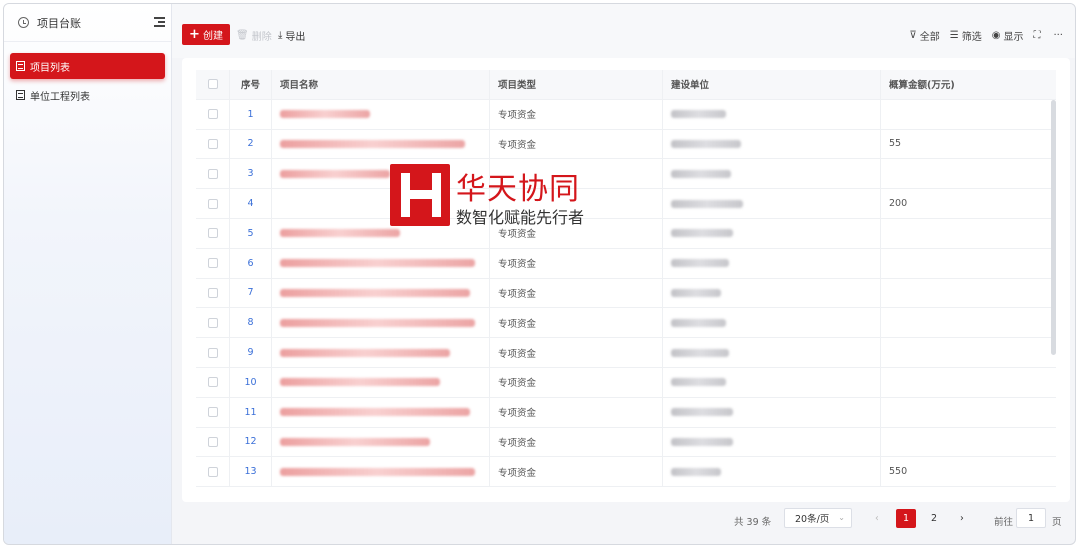 Image resolution: width=1080 pixels, height=548 pixels. I want to click on export-button: ⤓ 导出, so click(291, 35).